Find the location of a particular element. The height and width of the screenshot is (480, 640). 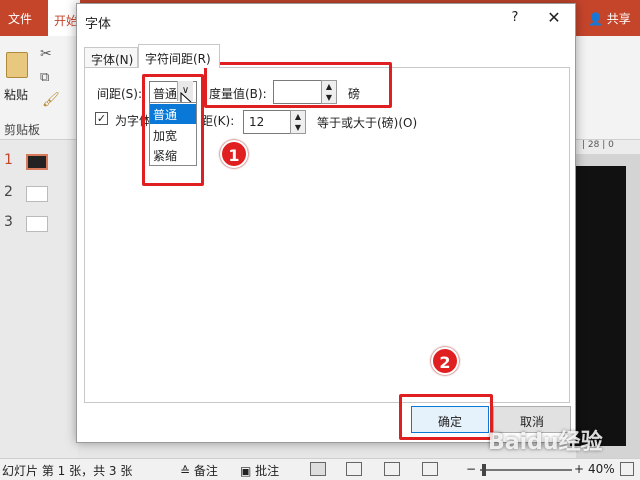

spacing-option-condensed: 紧缩 is located at coordinates (173, 155).